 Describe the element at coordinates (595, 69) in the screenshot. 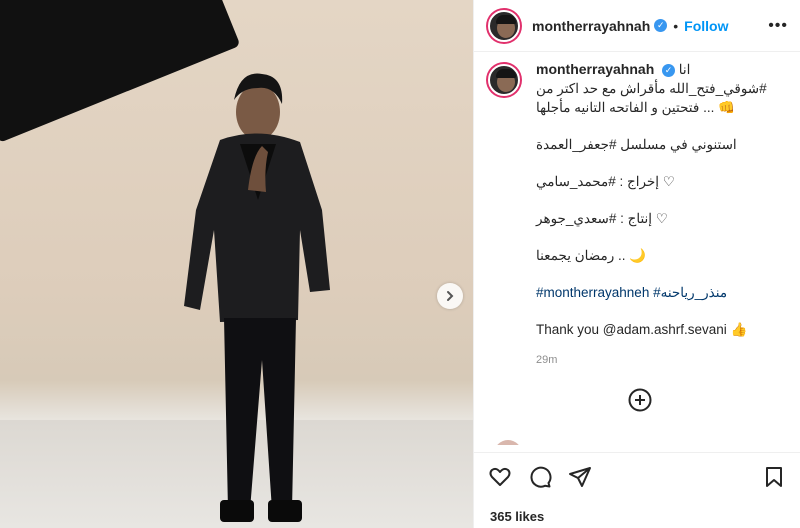

I see `caption-username: montherrayahnah` at that location.